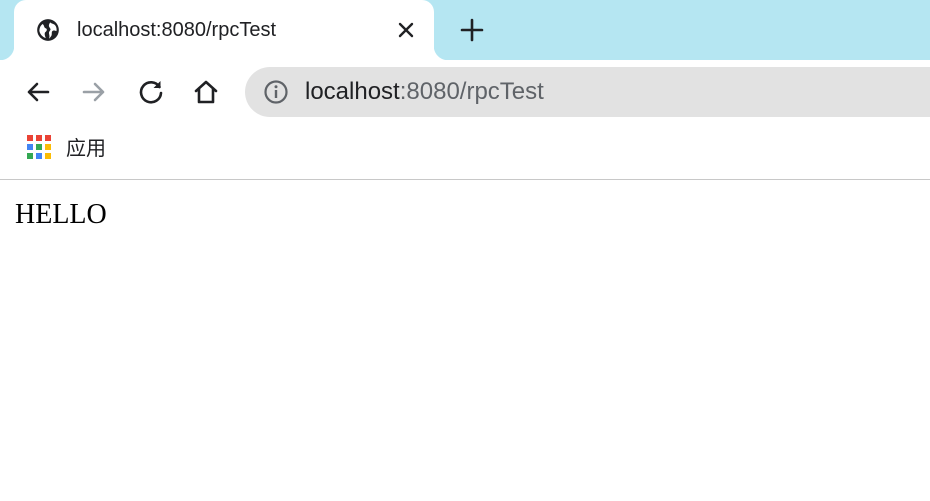  I want to click on info-icon, so click(276, 92).